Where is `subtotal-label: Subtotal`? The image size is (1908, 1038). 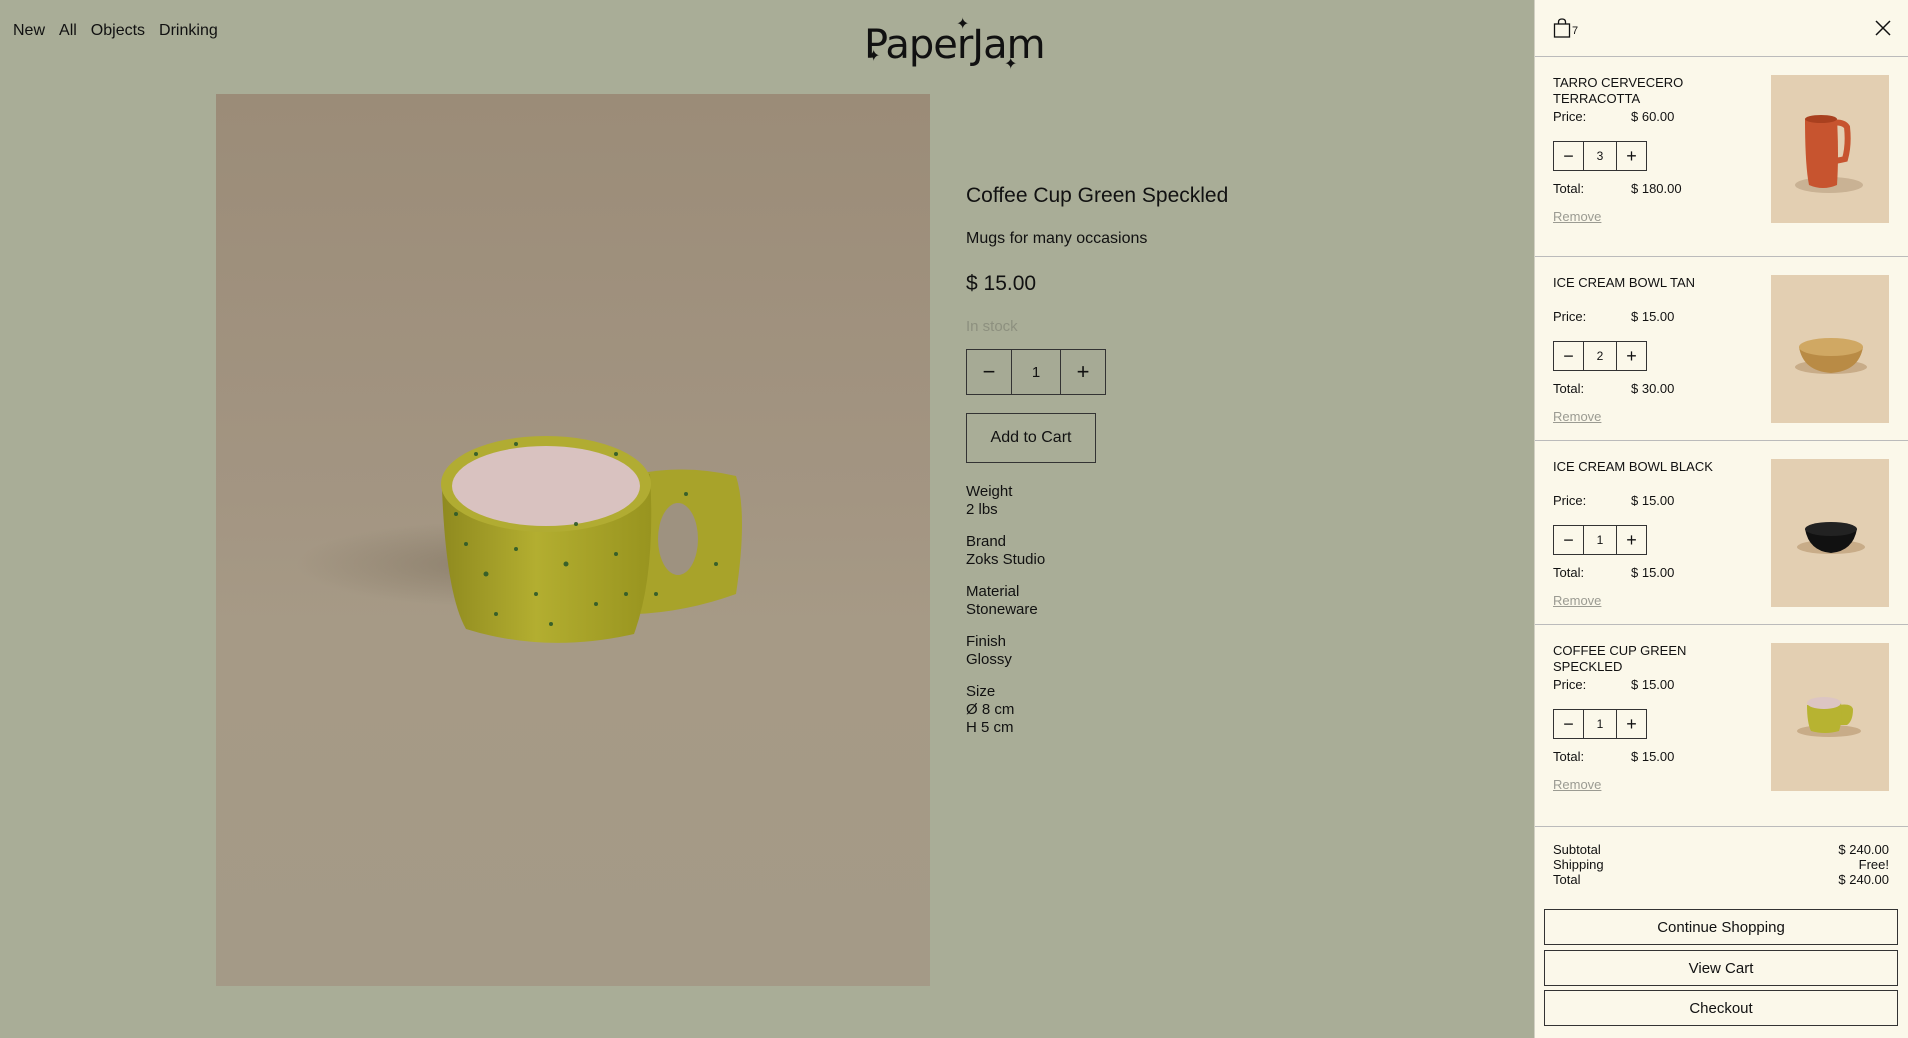
subtotal-label: Subtotal is located at coordinates (1577, 849).